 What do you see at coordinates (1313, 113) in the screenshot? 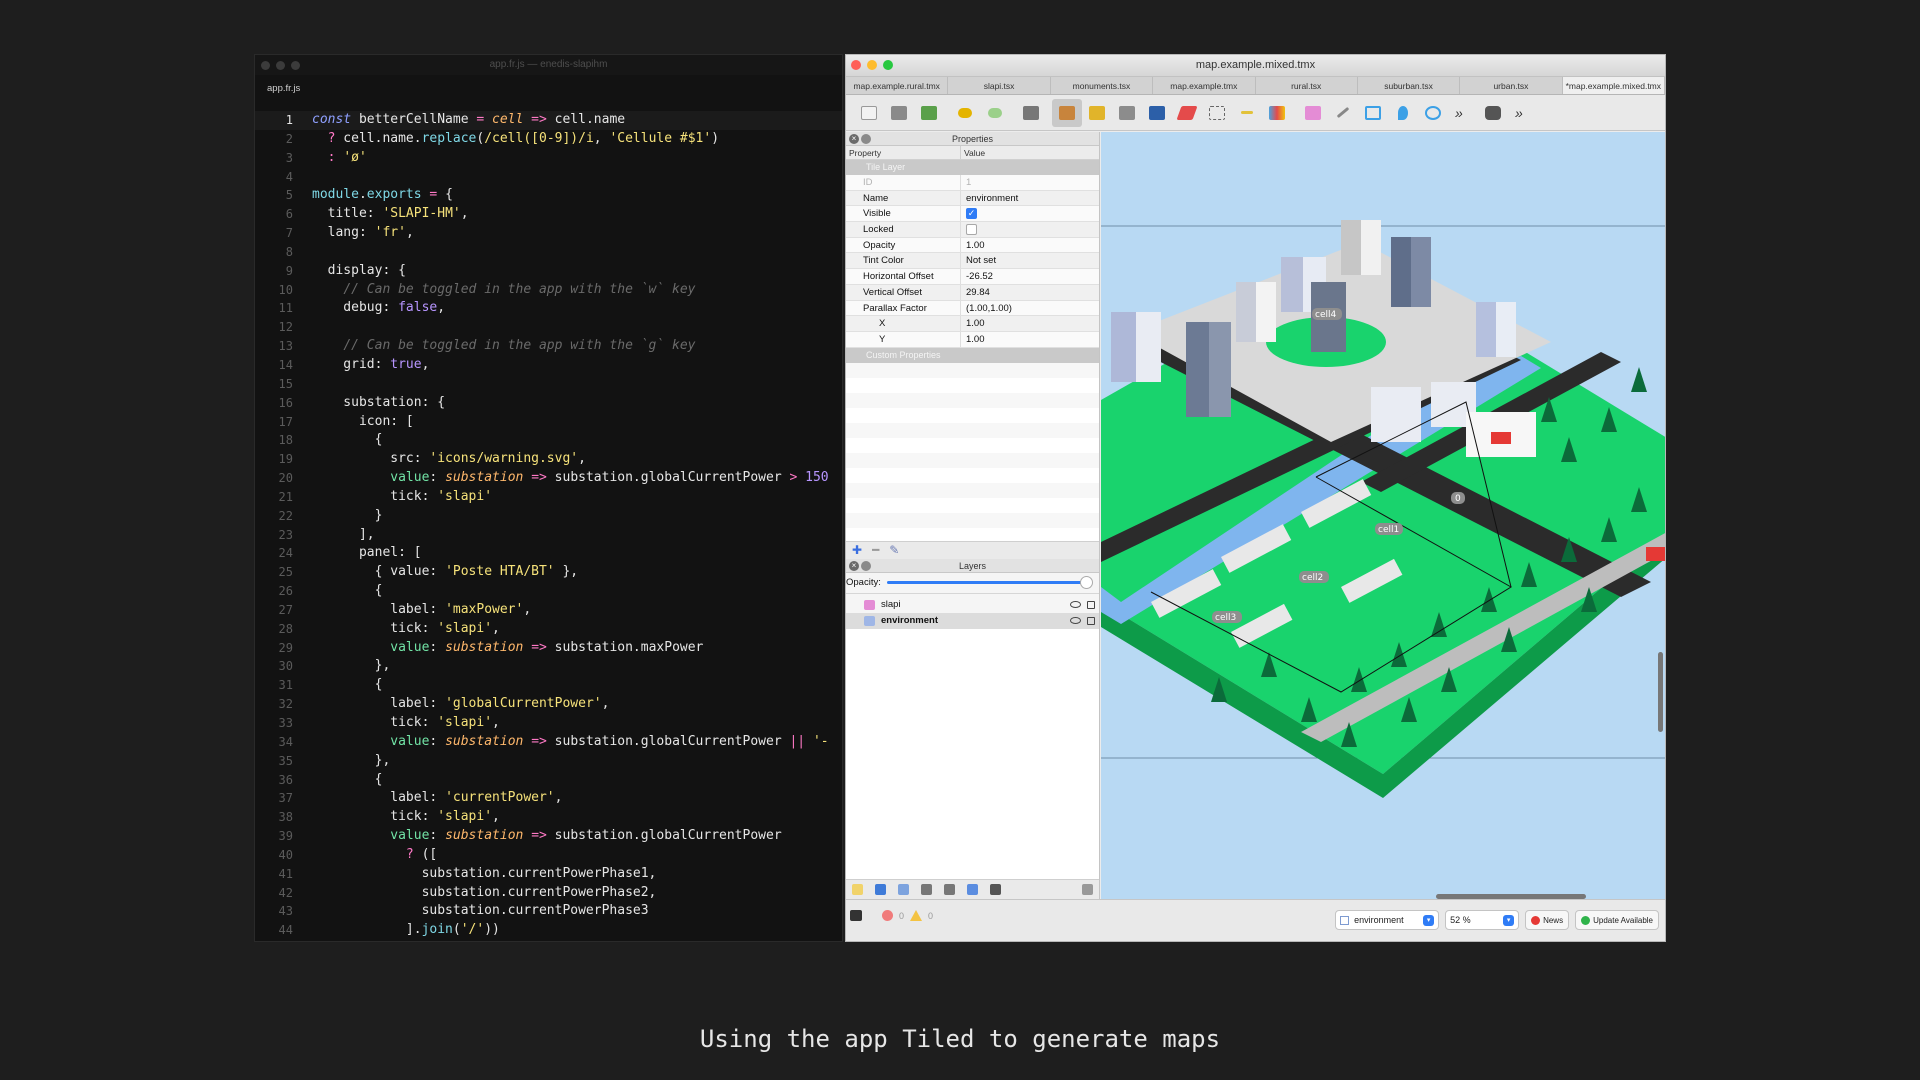
I see `select-objects-icon` at bounding box center [1313, 113].